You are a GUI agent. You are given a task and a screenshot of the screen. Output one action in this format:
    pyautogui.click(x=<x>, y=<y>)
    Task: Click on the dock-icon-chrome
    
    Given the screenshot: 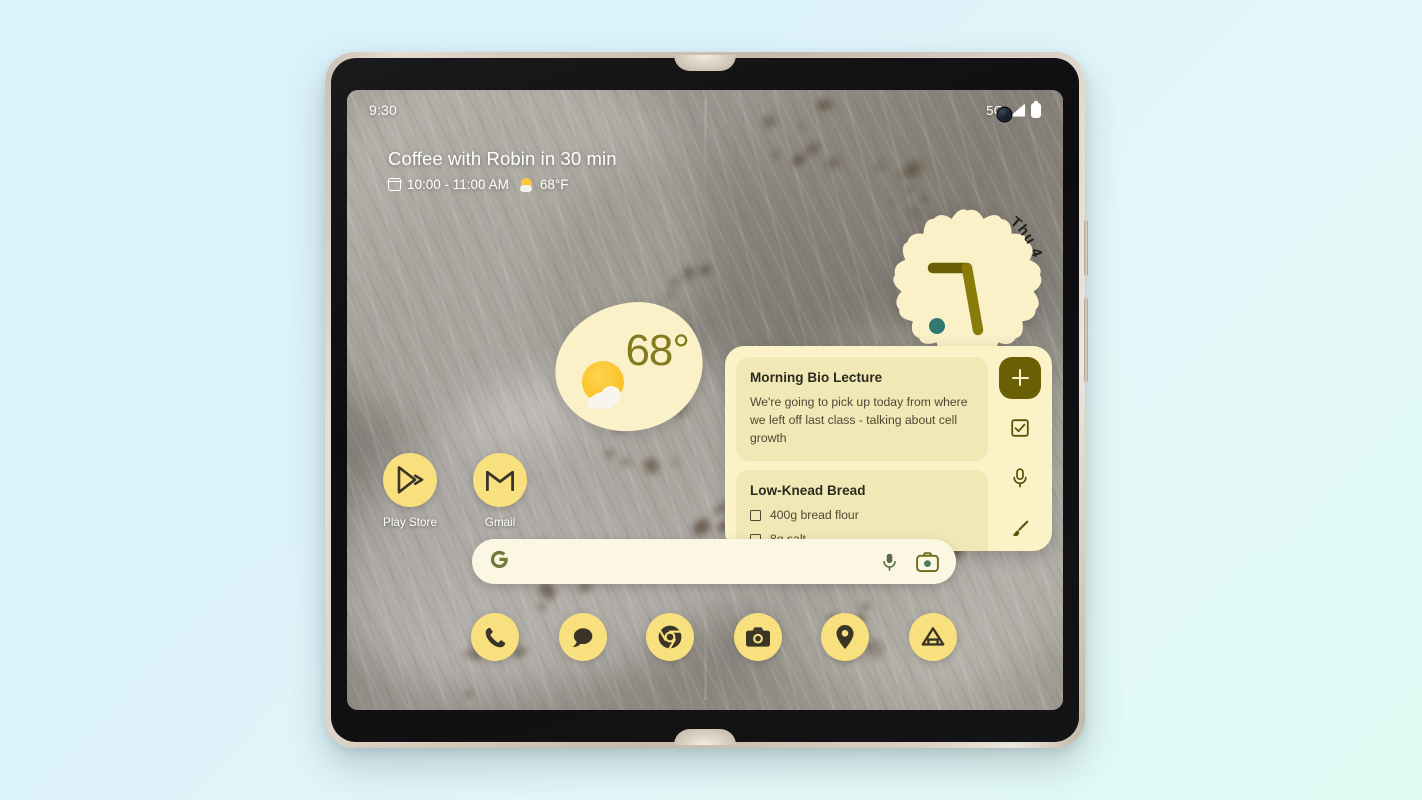 What is the action you would take?
    pyautogui.click(x=670, y=637)
    